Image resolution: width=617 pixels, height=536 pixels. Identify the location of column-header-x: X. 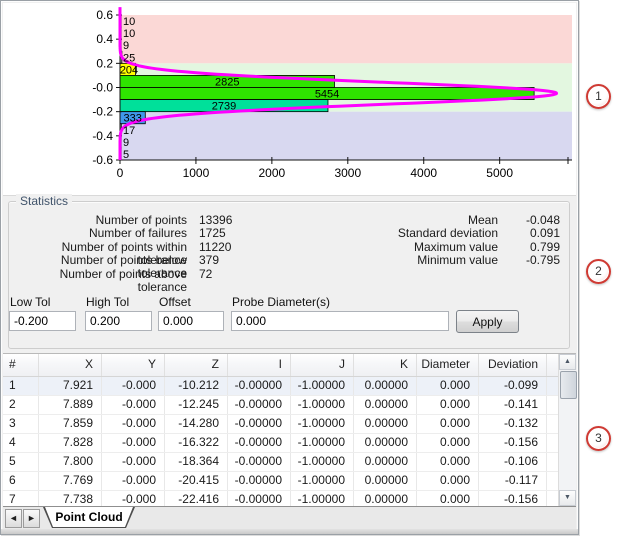
(70, 365).